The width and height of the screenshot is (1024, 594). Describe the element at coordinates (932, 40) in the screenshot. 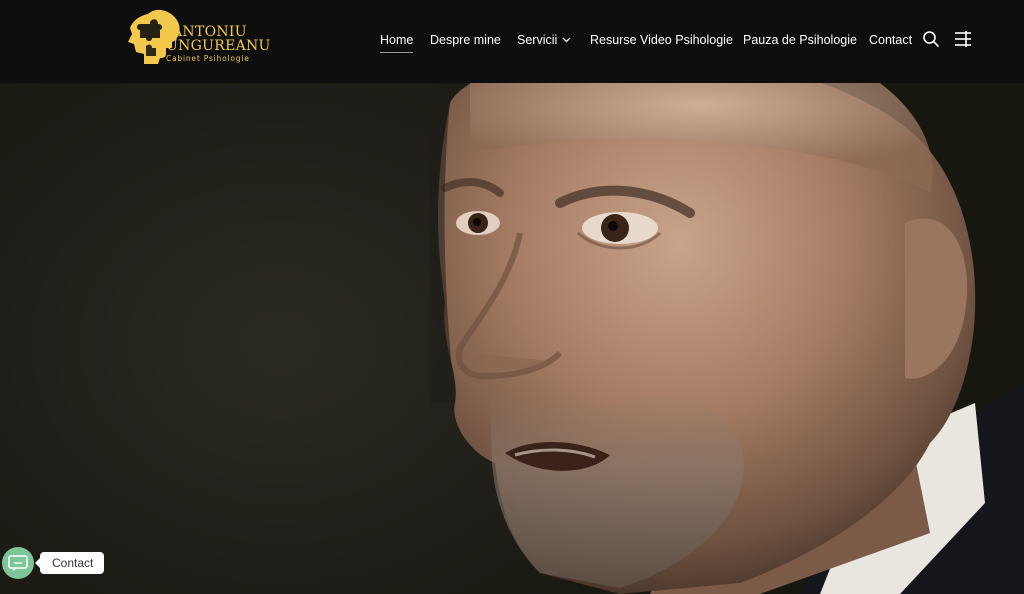

I see `search-icon` at that location.